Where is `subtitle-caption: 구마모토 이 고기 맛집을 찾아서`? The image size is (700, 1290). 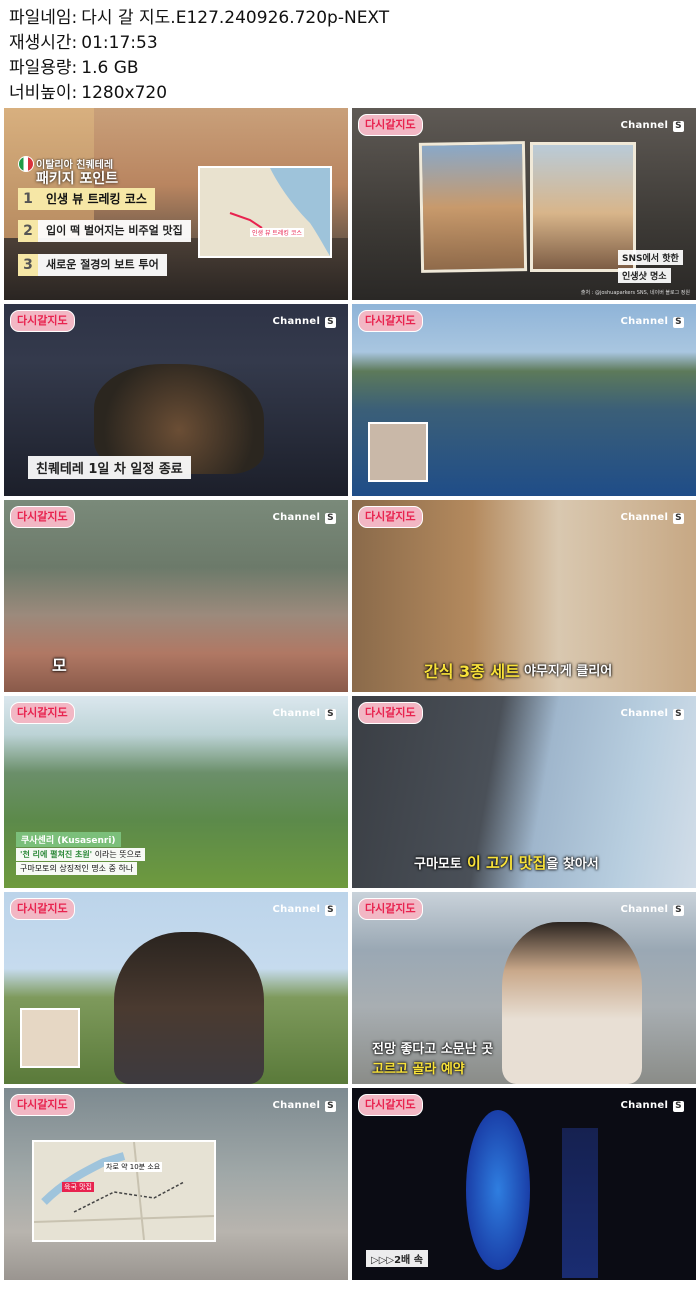
subtitle-caption: 구마모토 이 고기 맛집을 찾아서 is located at coordinates (506, 862).